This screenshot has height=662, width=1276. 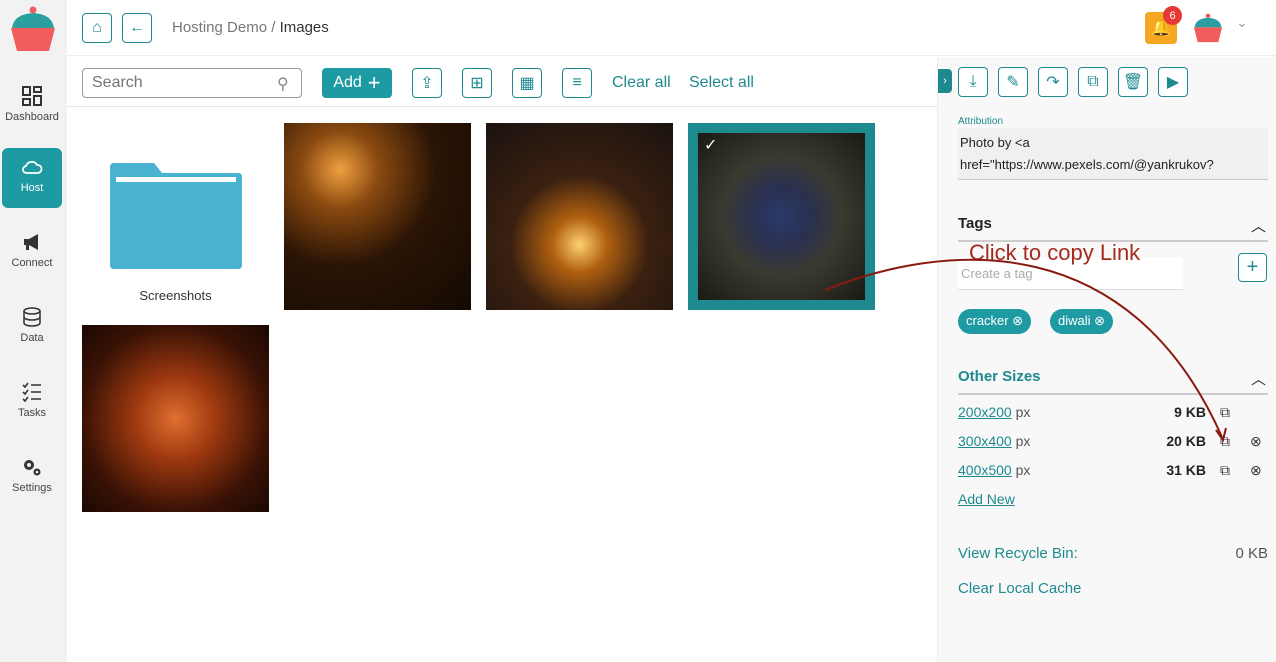 I want to click on recycle-bin-size: 0 KB, so click(x=1251, y=553).